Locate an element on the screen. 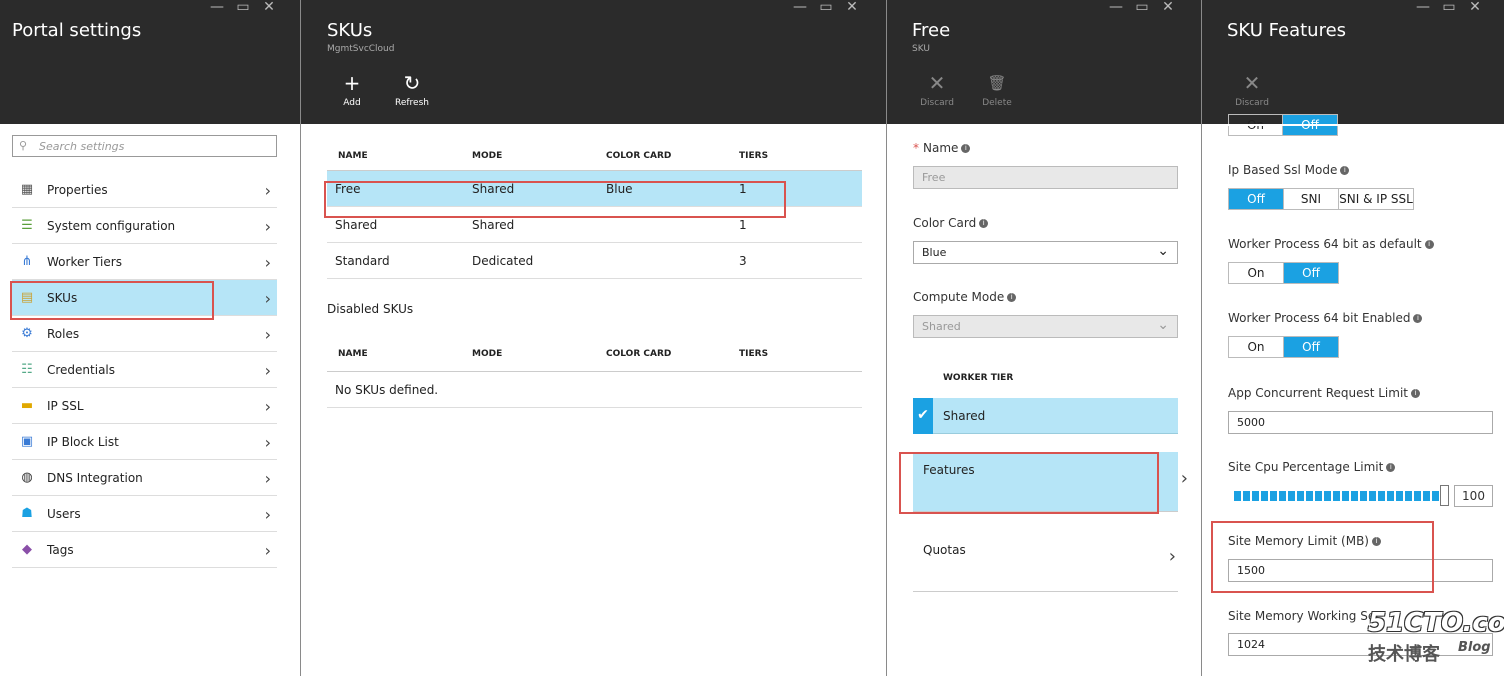 Image resolution: width=1504 pixels, height=676 pixels. features-nav-item: Features › is located at coordinates (1050, 482).